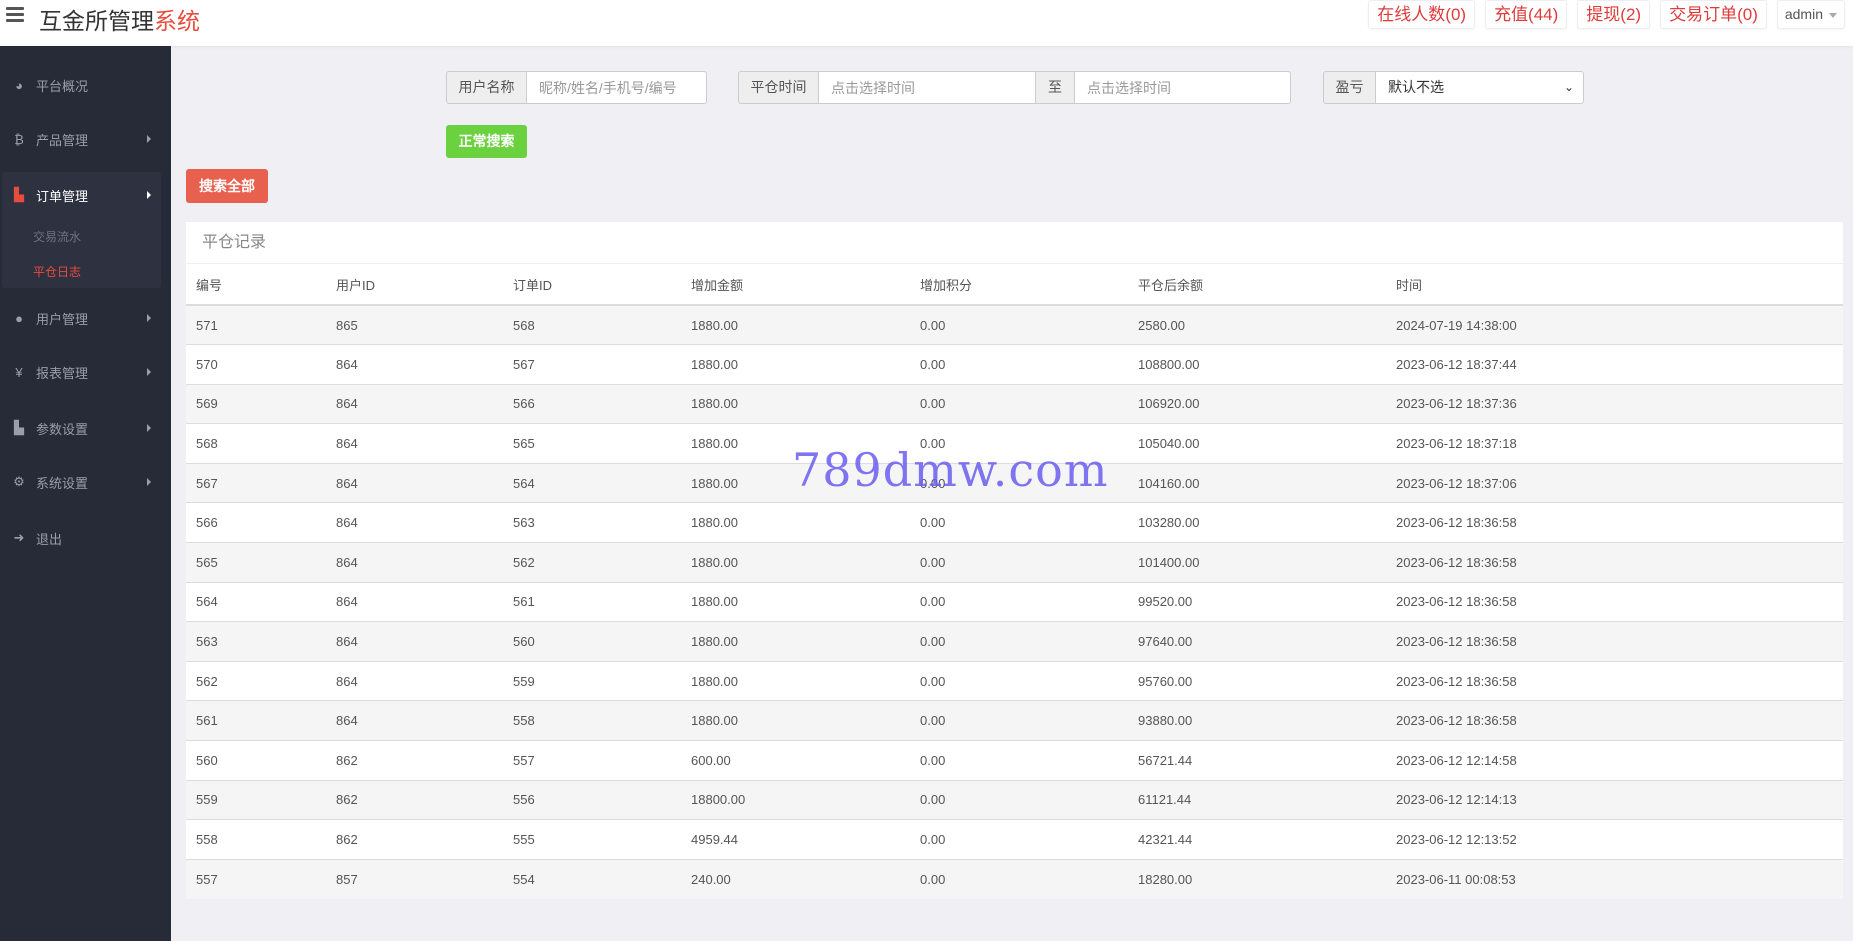 This screenshot has height=941, width=1853. I want to click on table-cell: 563, so click(592, 522).